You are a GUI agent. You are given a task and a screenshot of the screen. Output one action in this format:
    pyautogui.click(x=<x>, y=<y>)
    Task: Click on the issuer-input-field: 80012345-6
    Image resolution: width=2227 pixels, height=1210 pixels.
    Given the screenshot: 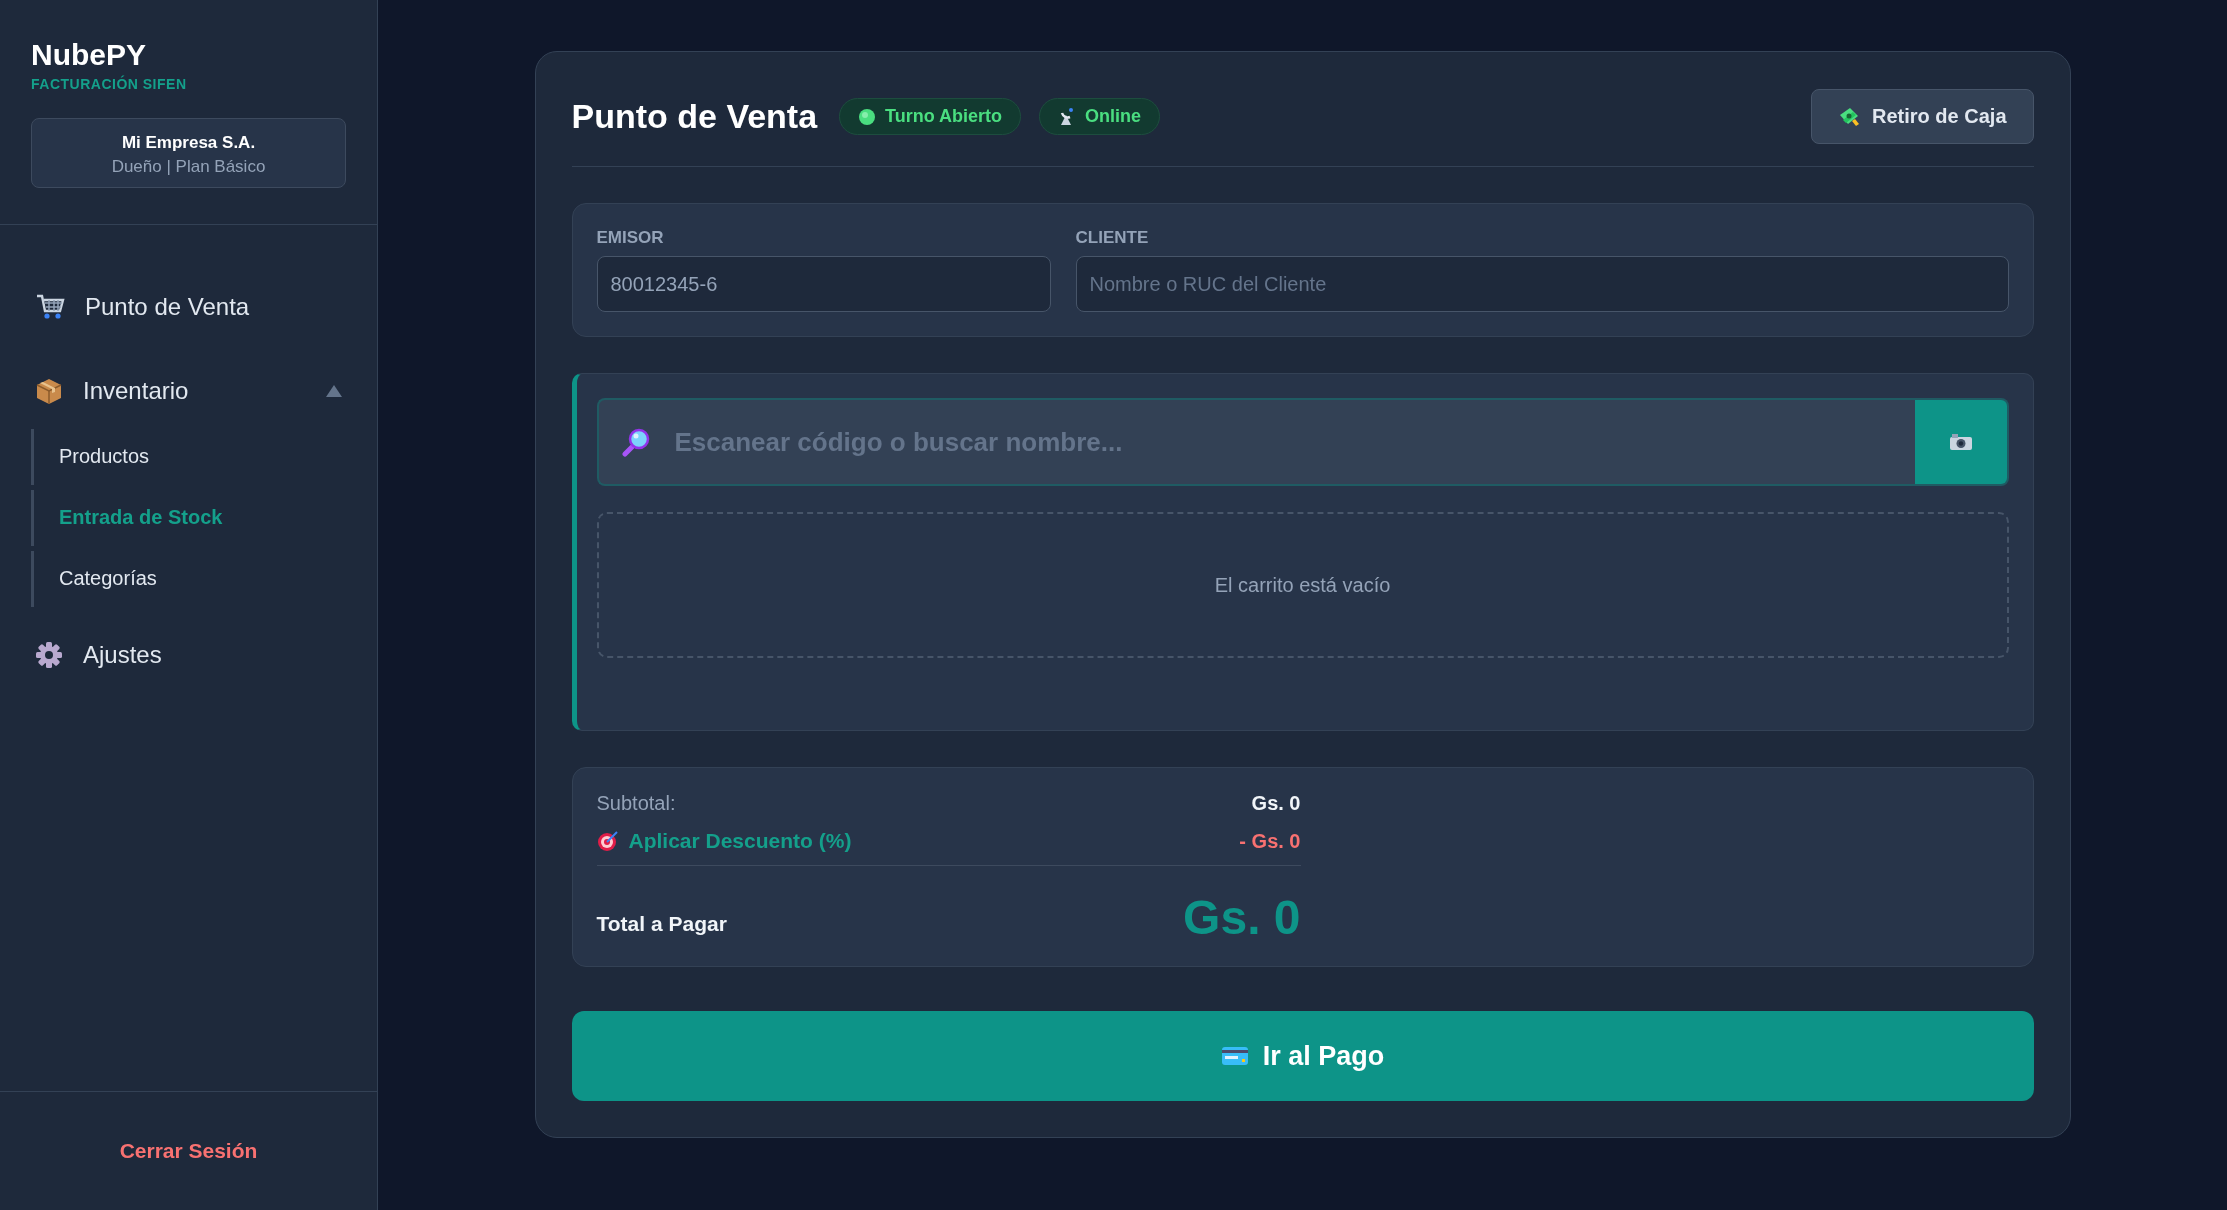 What is the action you would take?
    pyautogui.click(x=823, y=284)
    